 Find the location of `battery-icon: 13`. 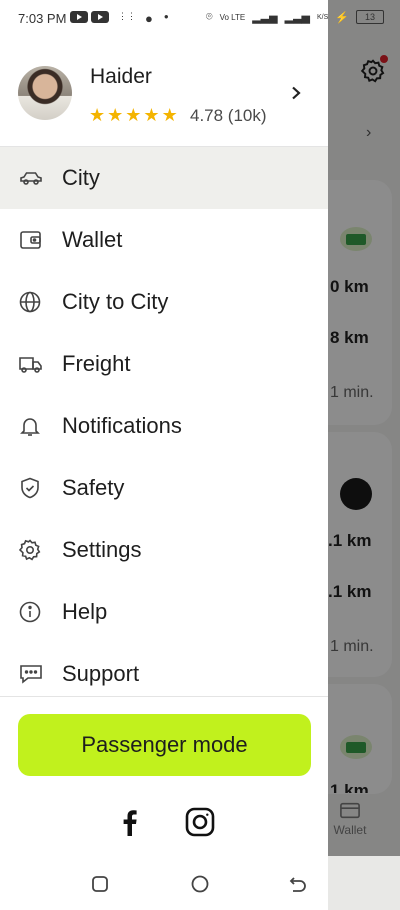

battery-icon: 13 is located at coordinates (370, 17).